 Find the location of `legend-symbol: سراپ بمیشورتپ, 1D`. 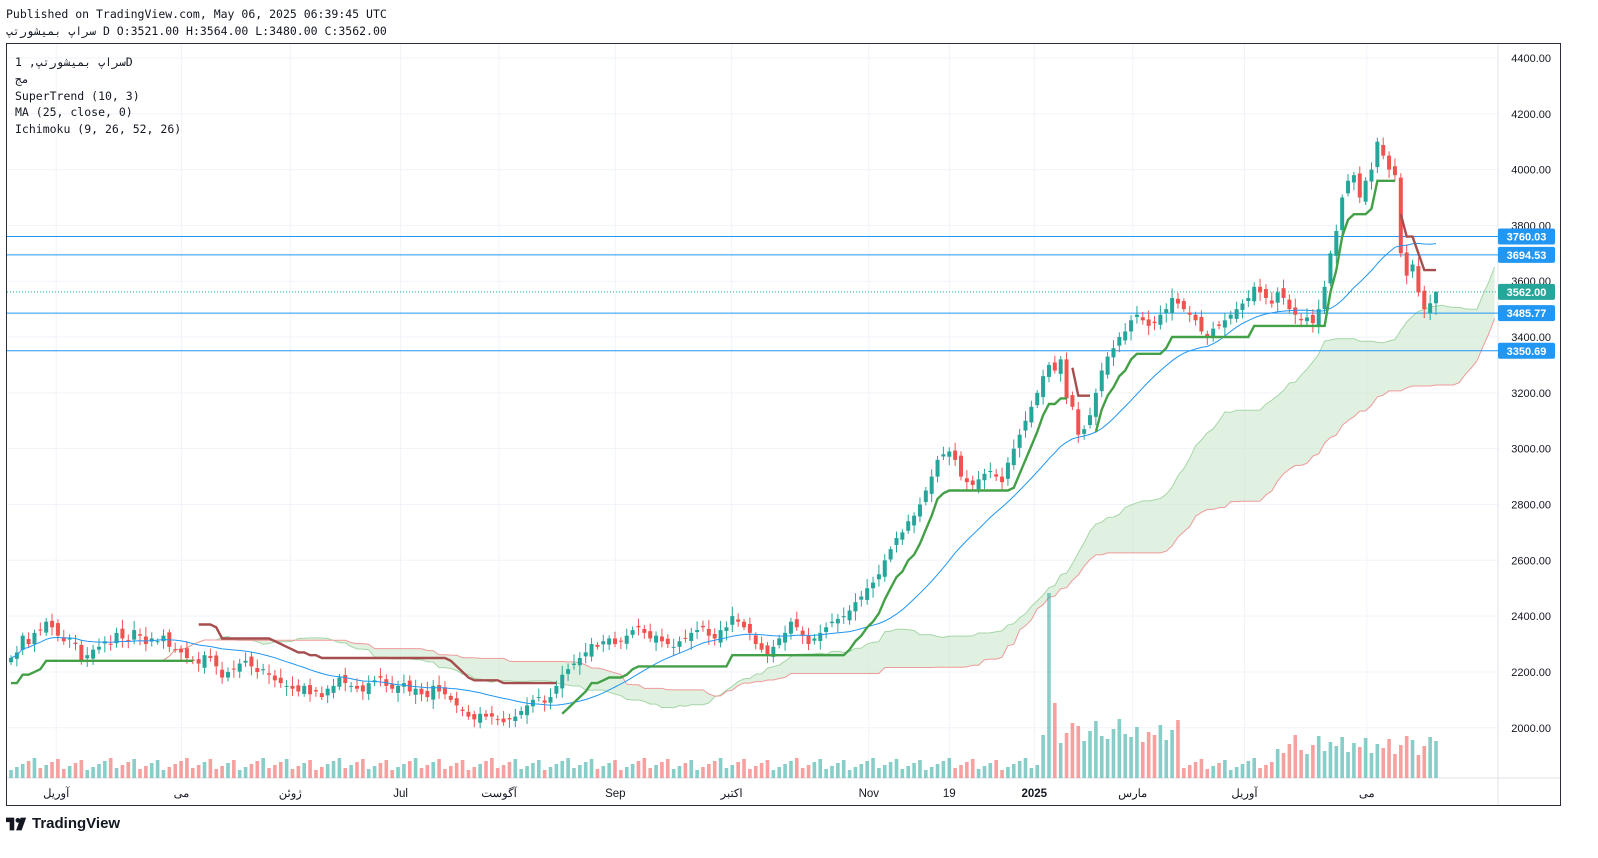

legend-symbol: سراپ بمیشورتپ, 1D is located at coordinates (98, 62).